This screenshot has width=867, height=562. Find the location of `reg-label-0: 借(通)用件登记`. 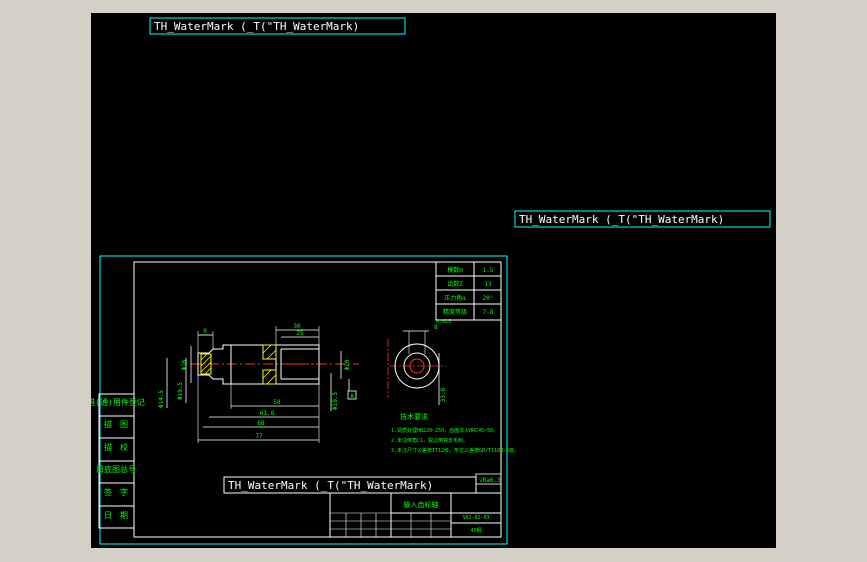

reg-label-0: 借(通)用件登记 is located at coordinates (118, 402).